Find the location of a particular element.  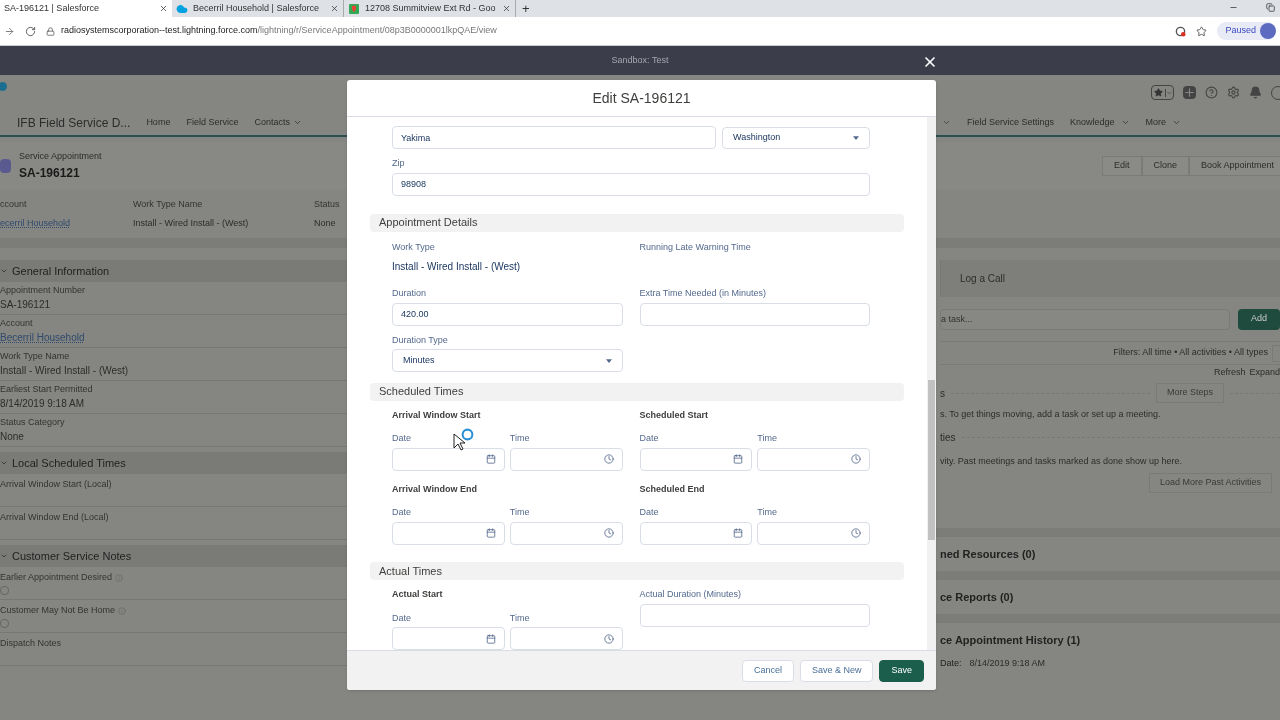

nav-item: More is located at coordinates (1163, 122).